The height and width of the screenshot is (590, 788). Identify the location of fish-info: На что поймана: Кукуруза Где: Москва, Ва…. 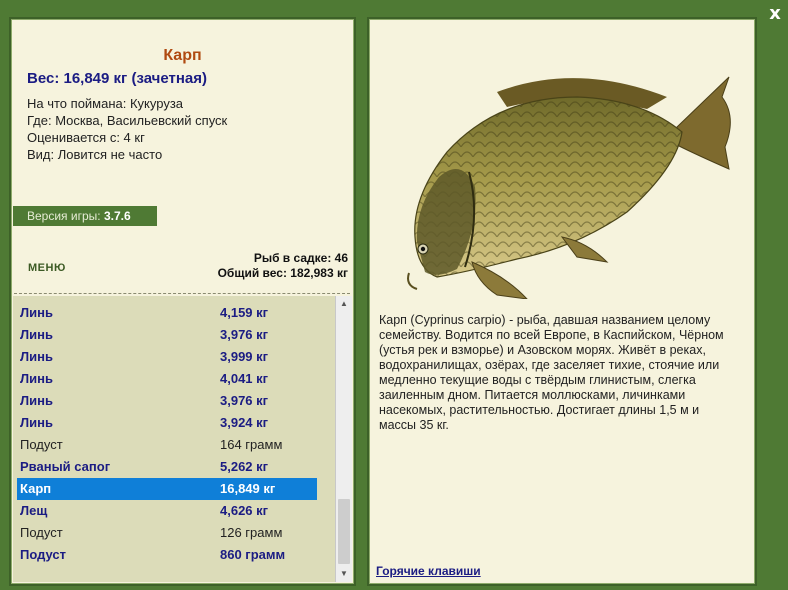
(127, 129).